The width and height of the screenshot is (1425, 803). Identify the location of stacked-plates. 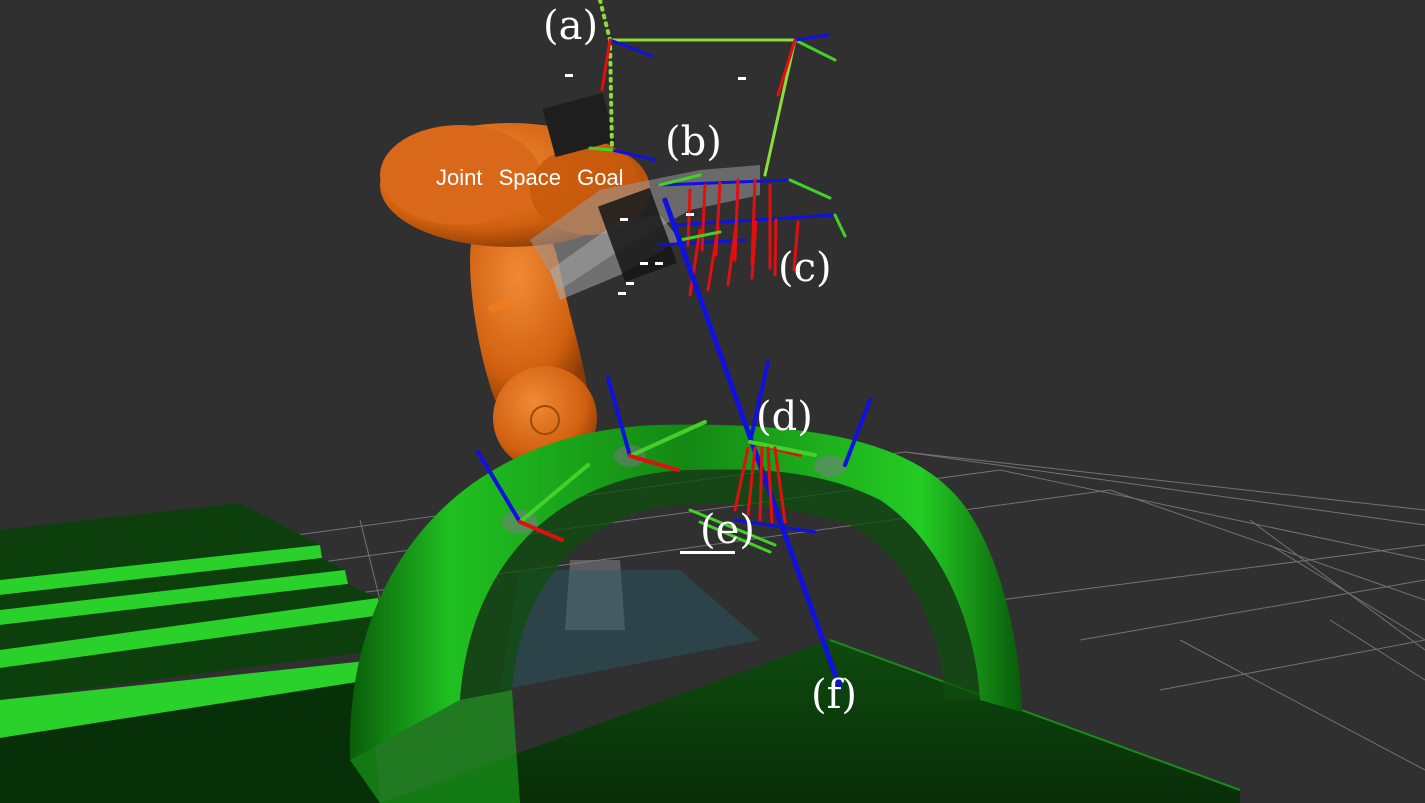
(191, 653).